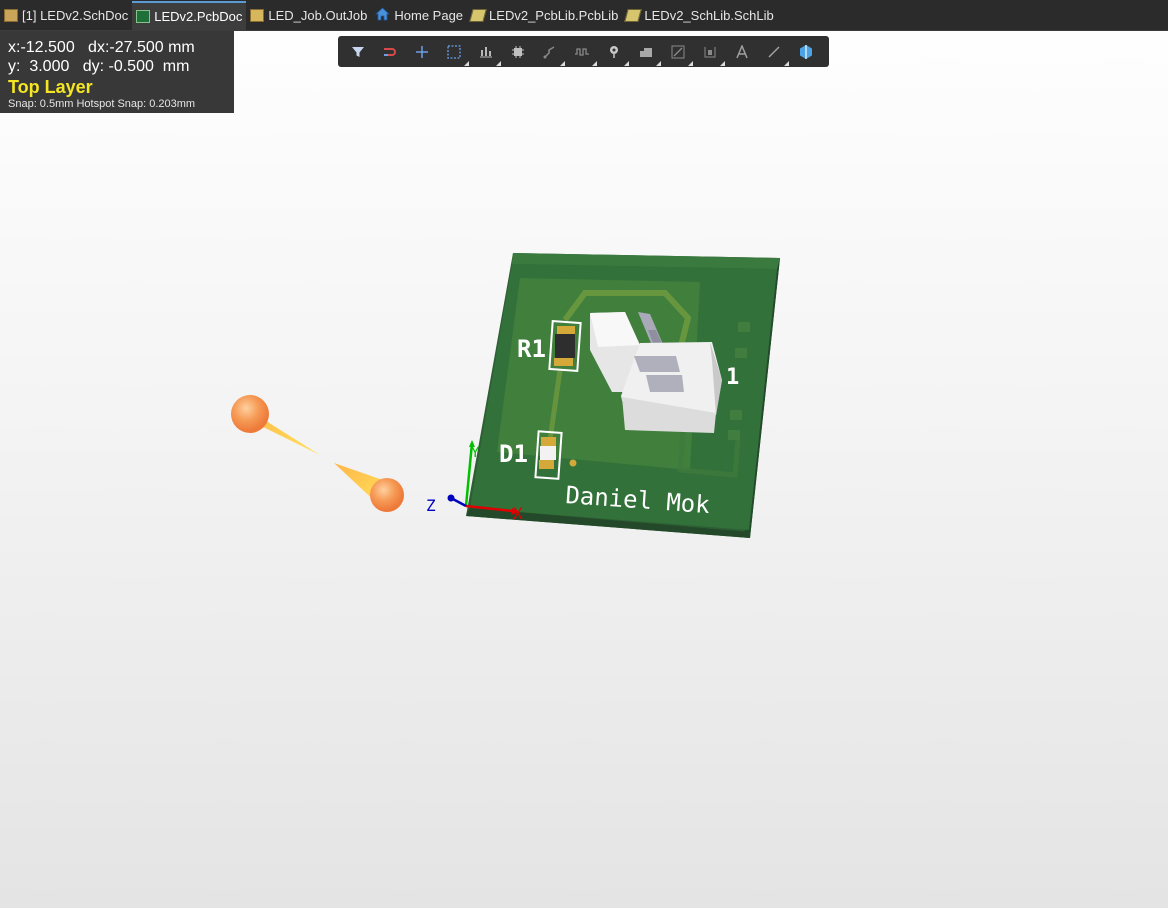 The width and height of the screenshot is (1168, 913). Describe the element at coordinates (429, 15) in the screenshot. I see `tab-label: Home Page` at that location.